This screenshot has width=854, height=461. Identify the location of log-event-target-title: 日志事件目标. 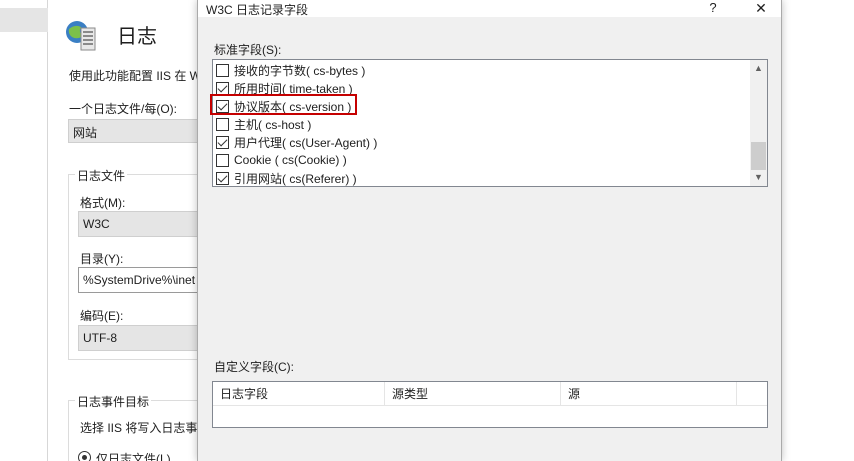
(113, 401).